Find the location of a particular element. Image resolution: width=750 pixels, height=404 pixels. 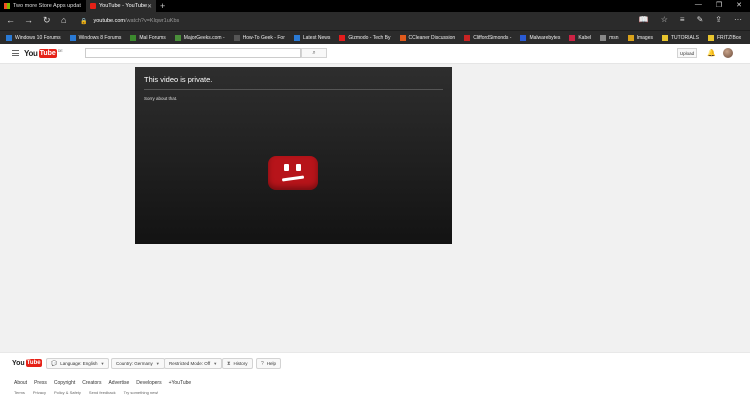

reading-view-icon: 📖 is located at coordinates (644, 19).